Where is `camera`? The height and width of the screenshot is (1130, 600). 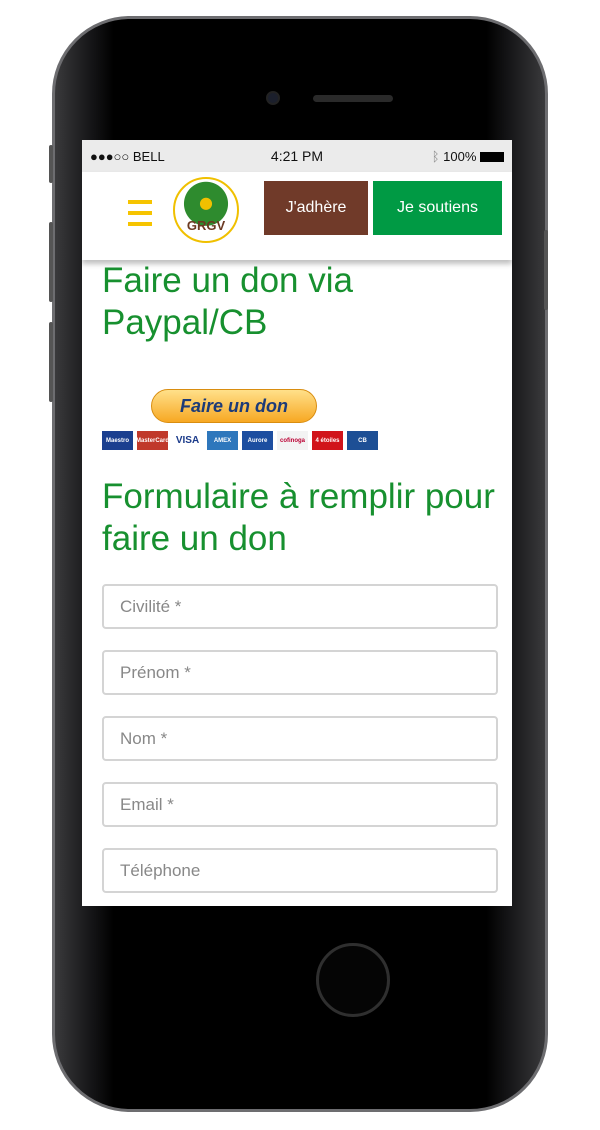 camera is located at coordinates (273, 98).